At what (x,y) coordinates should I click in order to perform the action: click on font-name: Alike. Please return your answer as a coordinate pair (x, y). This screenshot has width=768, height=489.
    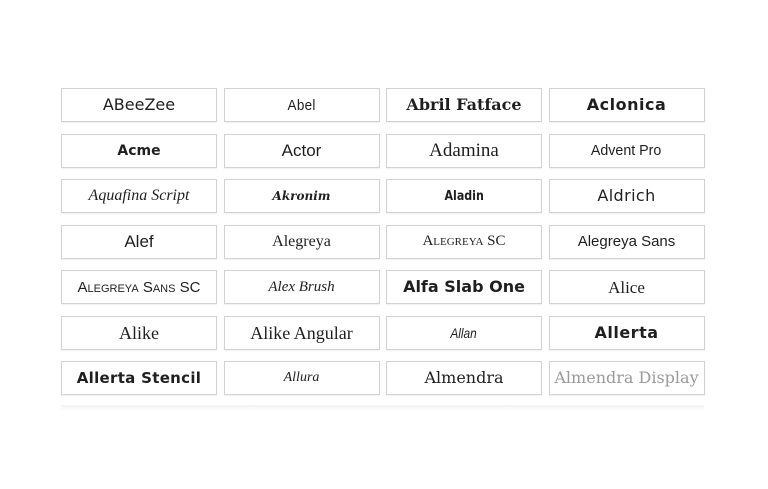
    Looking at the image, I should click on (139, 332).